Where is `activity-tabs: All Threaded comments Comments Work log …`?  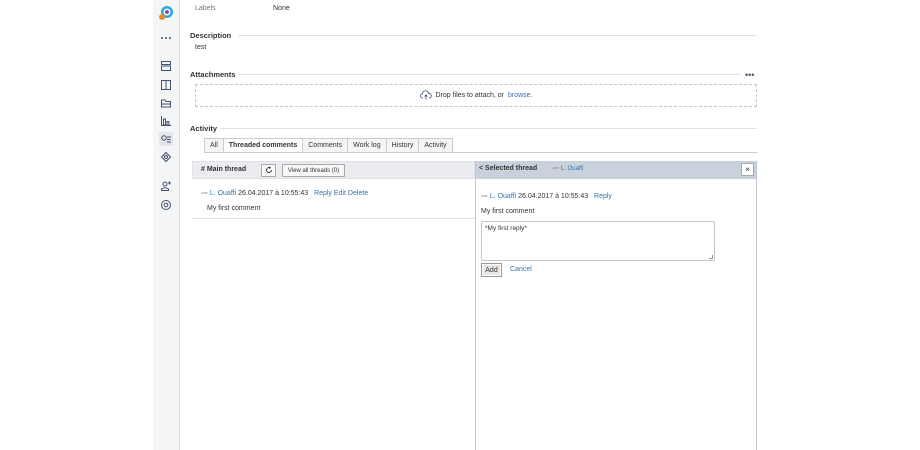
activity-tabs: All Threaded comments Comments Work log … is located at coordinates (328, 145).